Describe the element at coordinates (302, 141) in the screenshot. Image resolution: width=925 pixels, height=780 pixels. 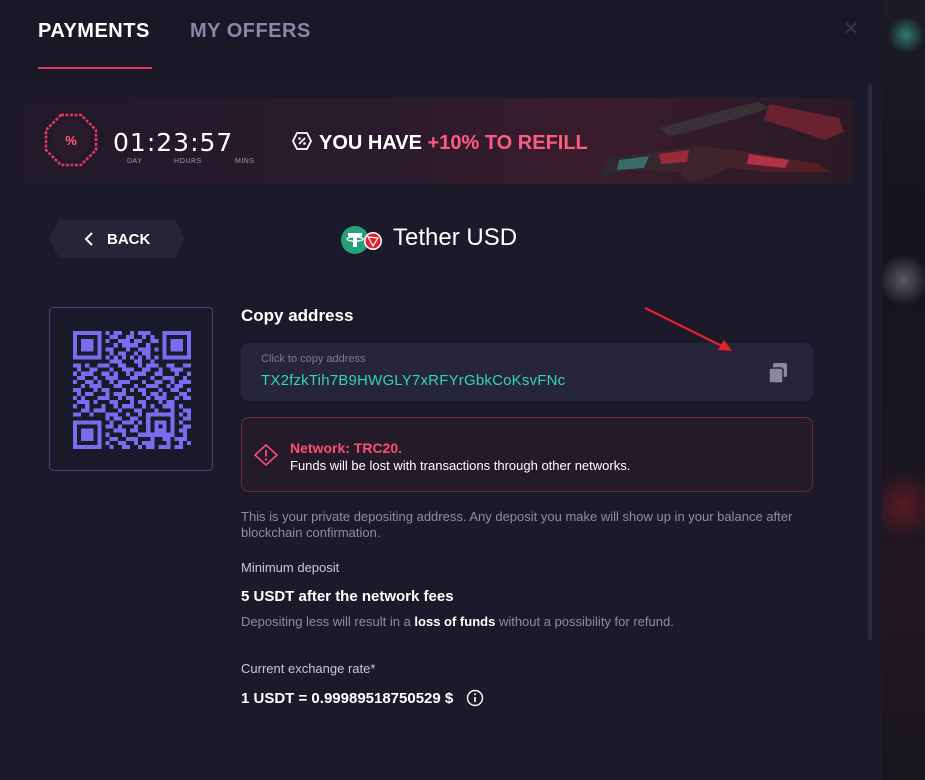
I see `percent-tag-icon` at that location.